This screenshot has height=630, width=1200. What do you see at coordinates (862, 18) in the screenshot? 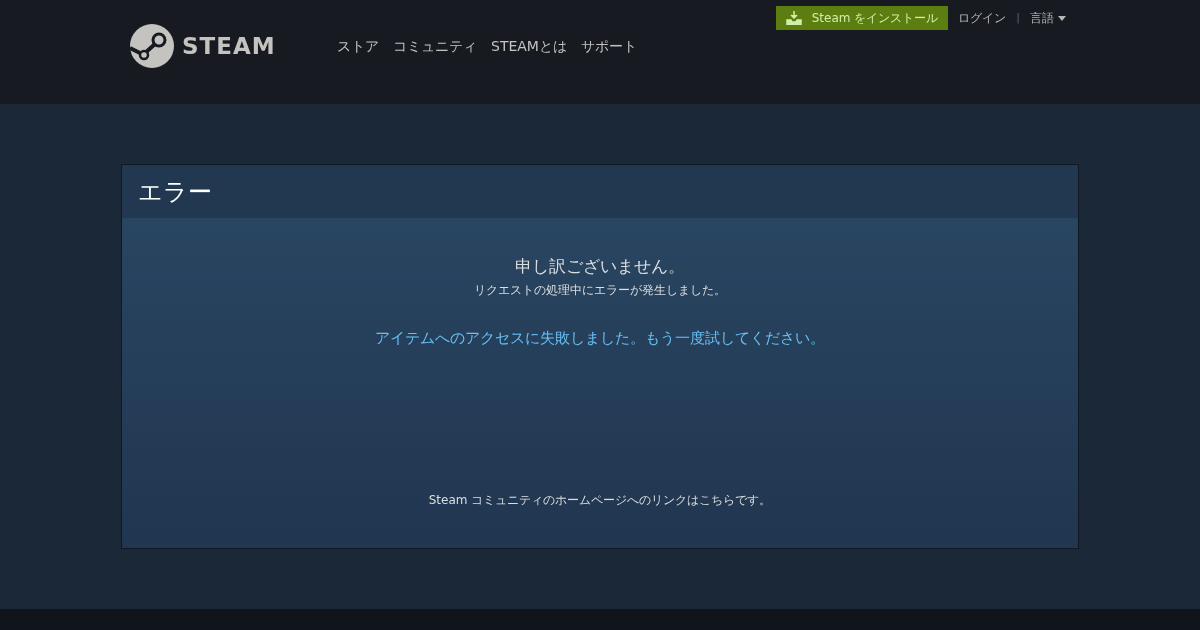
I see `install-steam-button: Steam をインストール` at bounding box center [862, 18].